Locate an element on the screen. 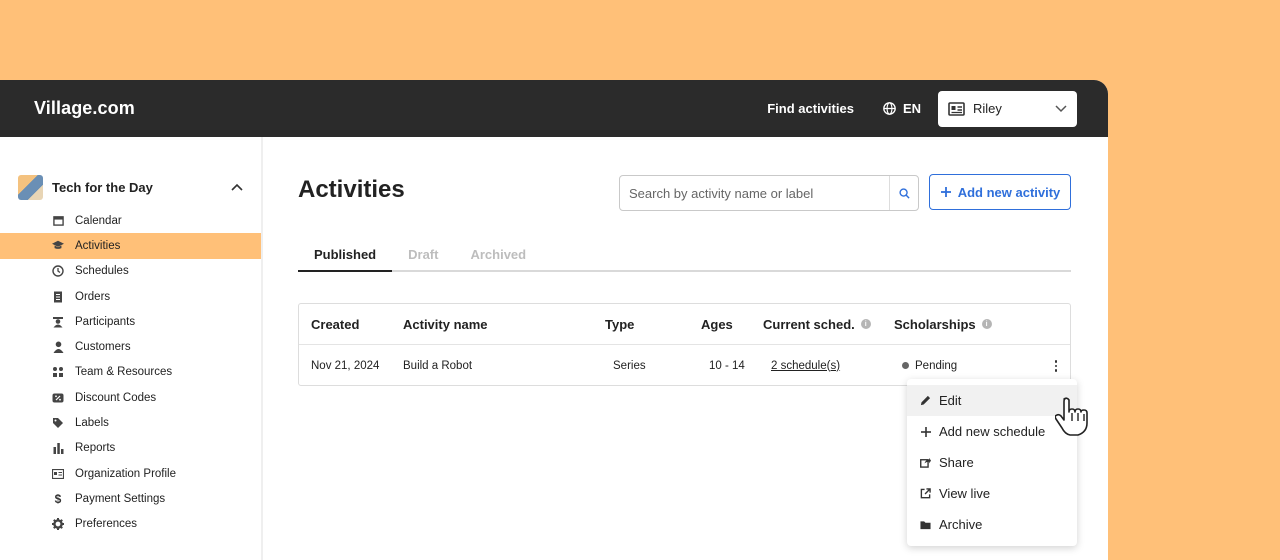  language-selector: EN is located at coordinates (902, 108).